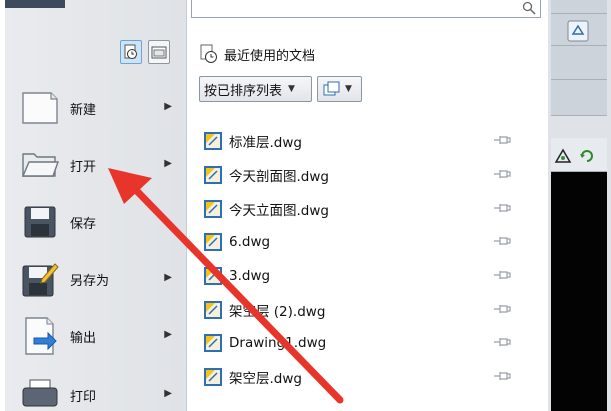 The height and width of the screenshot is (411, 611). I want to click on recent-documents-header: 最近使用的文档, so click(257, 54).